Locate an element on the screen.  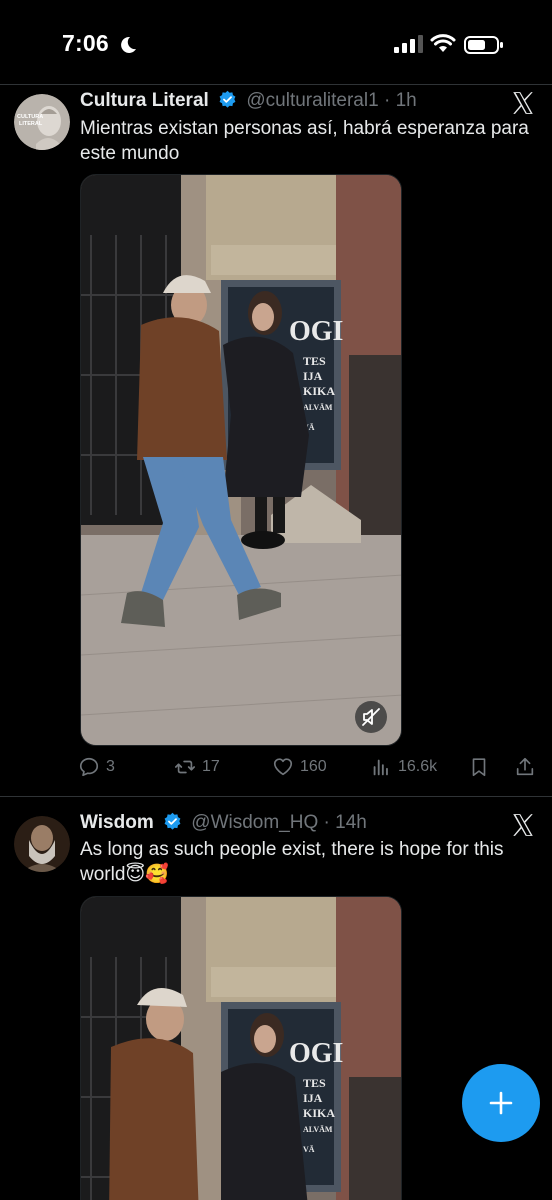
author-handle: @culturaliteral1 is located at coordinates (312, 100).